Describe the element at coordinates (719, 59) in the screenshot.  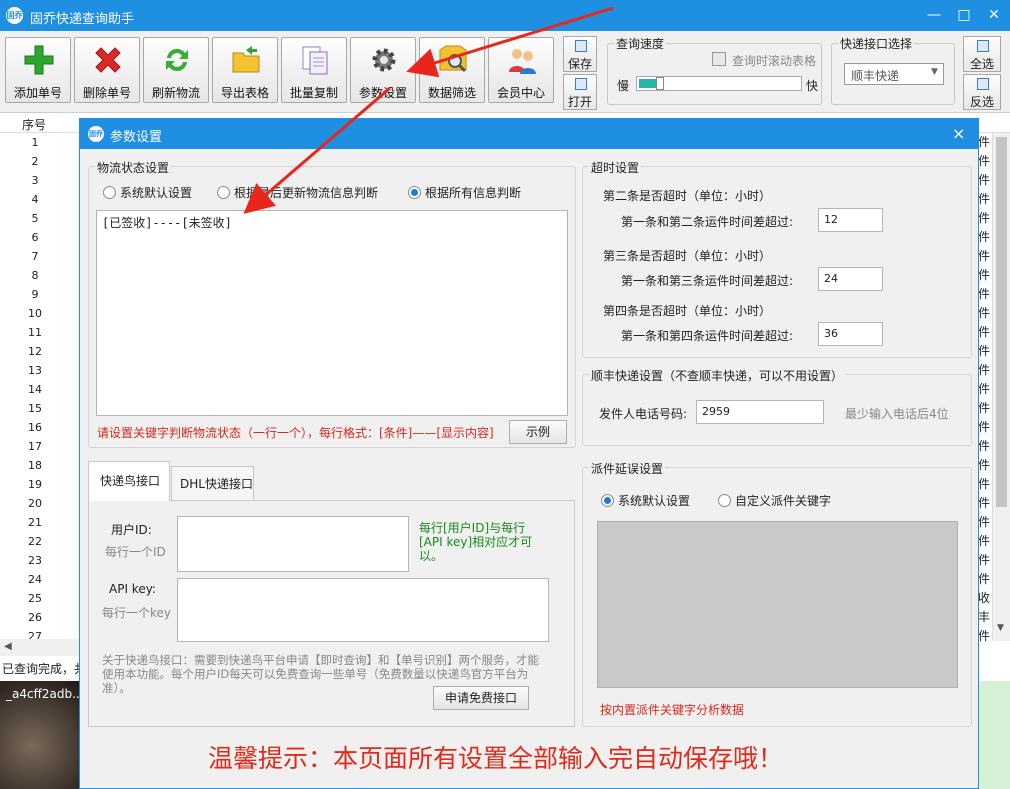
I see `scroll-table-checkbox` at that location.